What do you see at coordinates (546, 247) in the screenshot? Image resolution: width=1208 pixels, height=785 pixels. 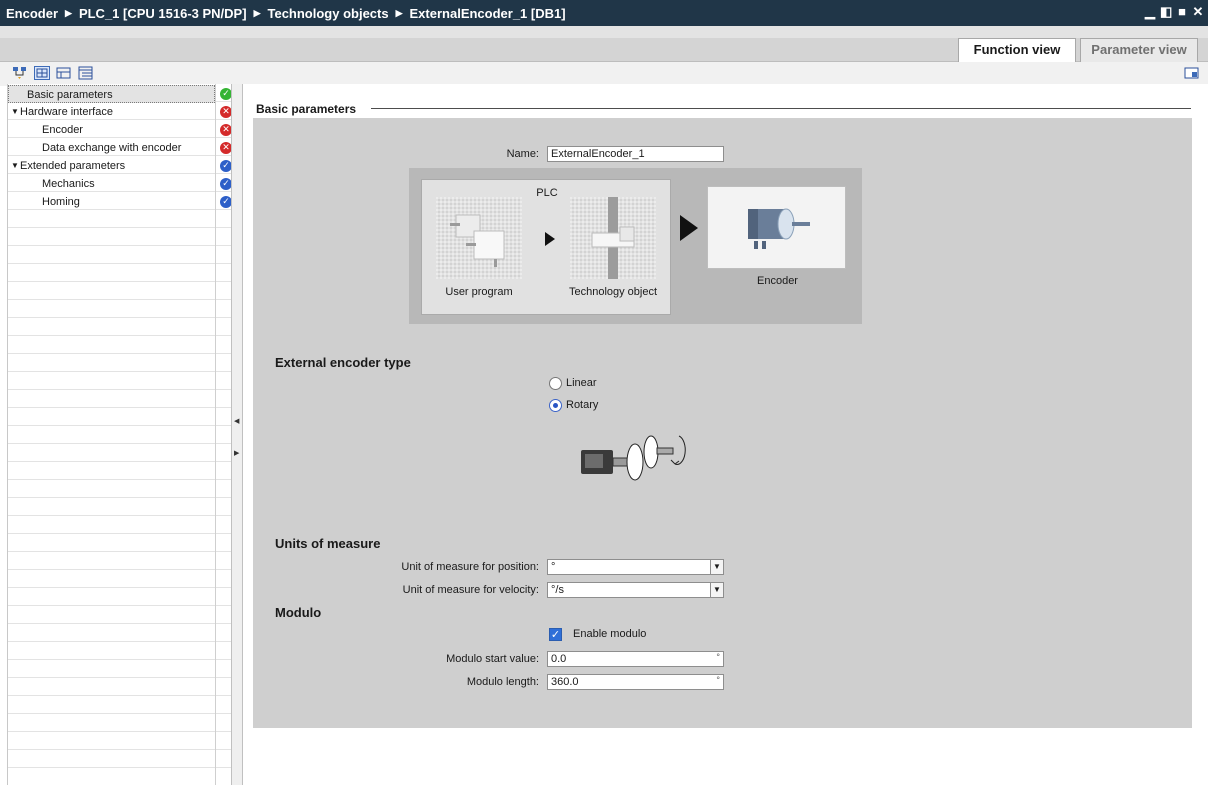 I see `plc-frame: PLC User program Technology object` at bounding box center [546, 247].